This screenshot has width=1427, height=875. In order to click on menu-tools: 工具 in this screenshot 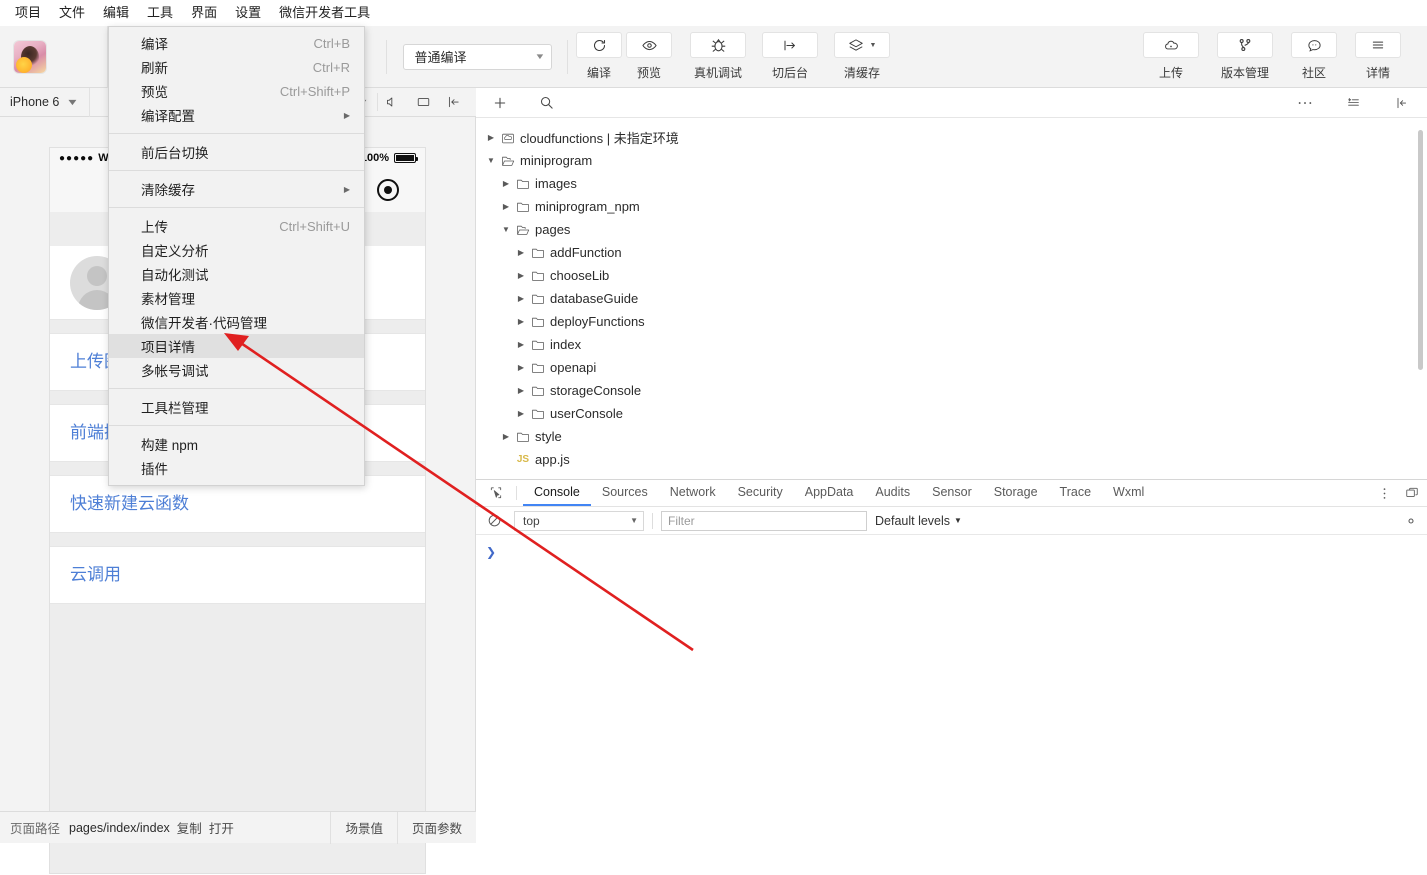, I will do `click(160, 13)`.